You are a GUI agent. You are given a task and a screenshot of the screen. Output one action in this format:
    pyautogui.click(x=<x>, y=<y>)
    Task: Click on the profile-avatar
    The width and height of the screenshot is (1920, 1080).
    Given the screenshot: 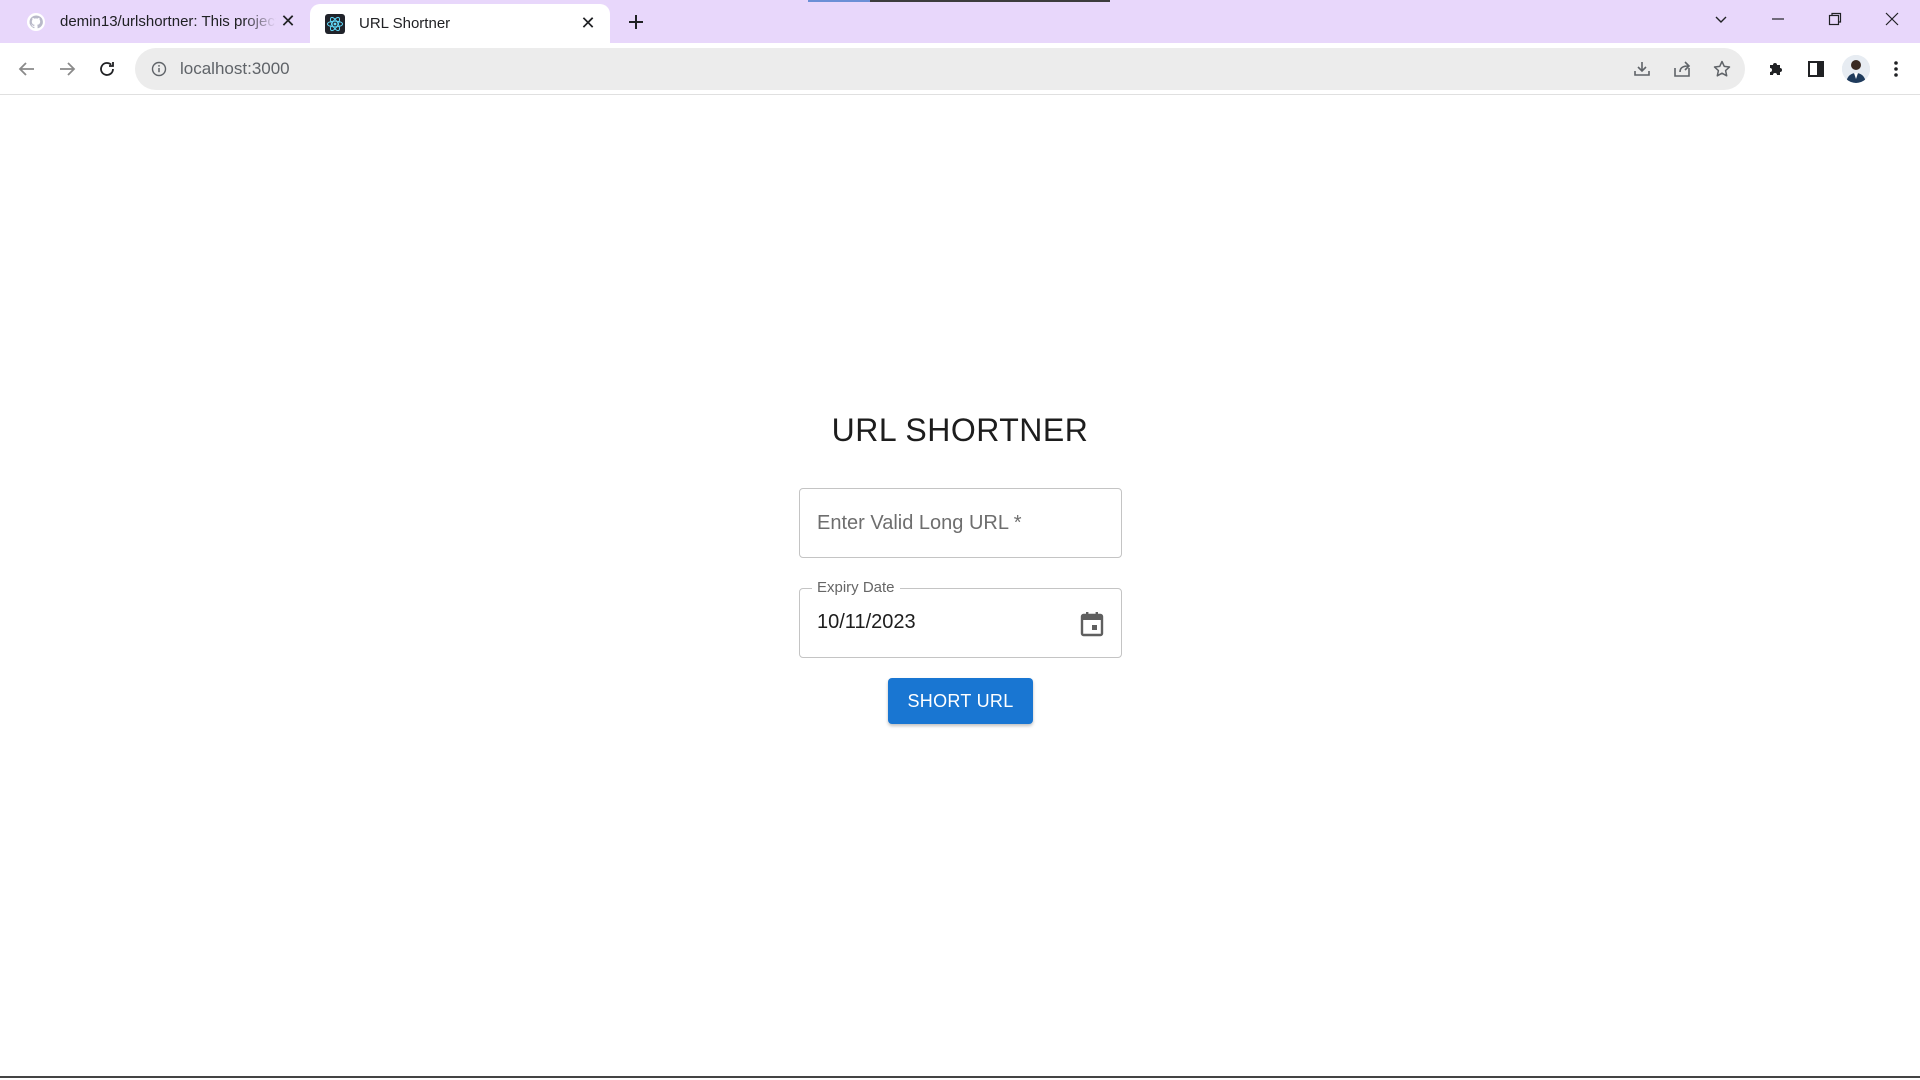 What is the action you would take?
    pyautogui.click(x=1856, y=69)
    